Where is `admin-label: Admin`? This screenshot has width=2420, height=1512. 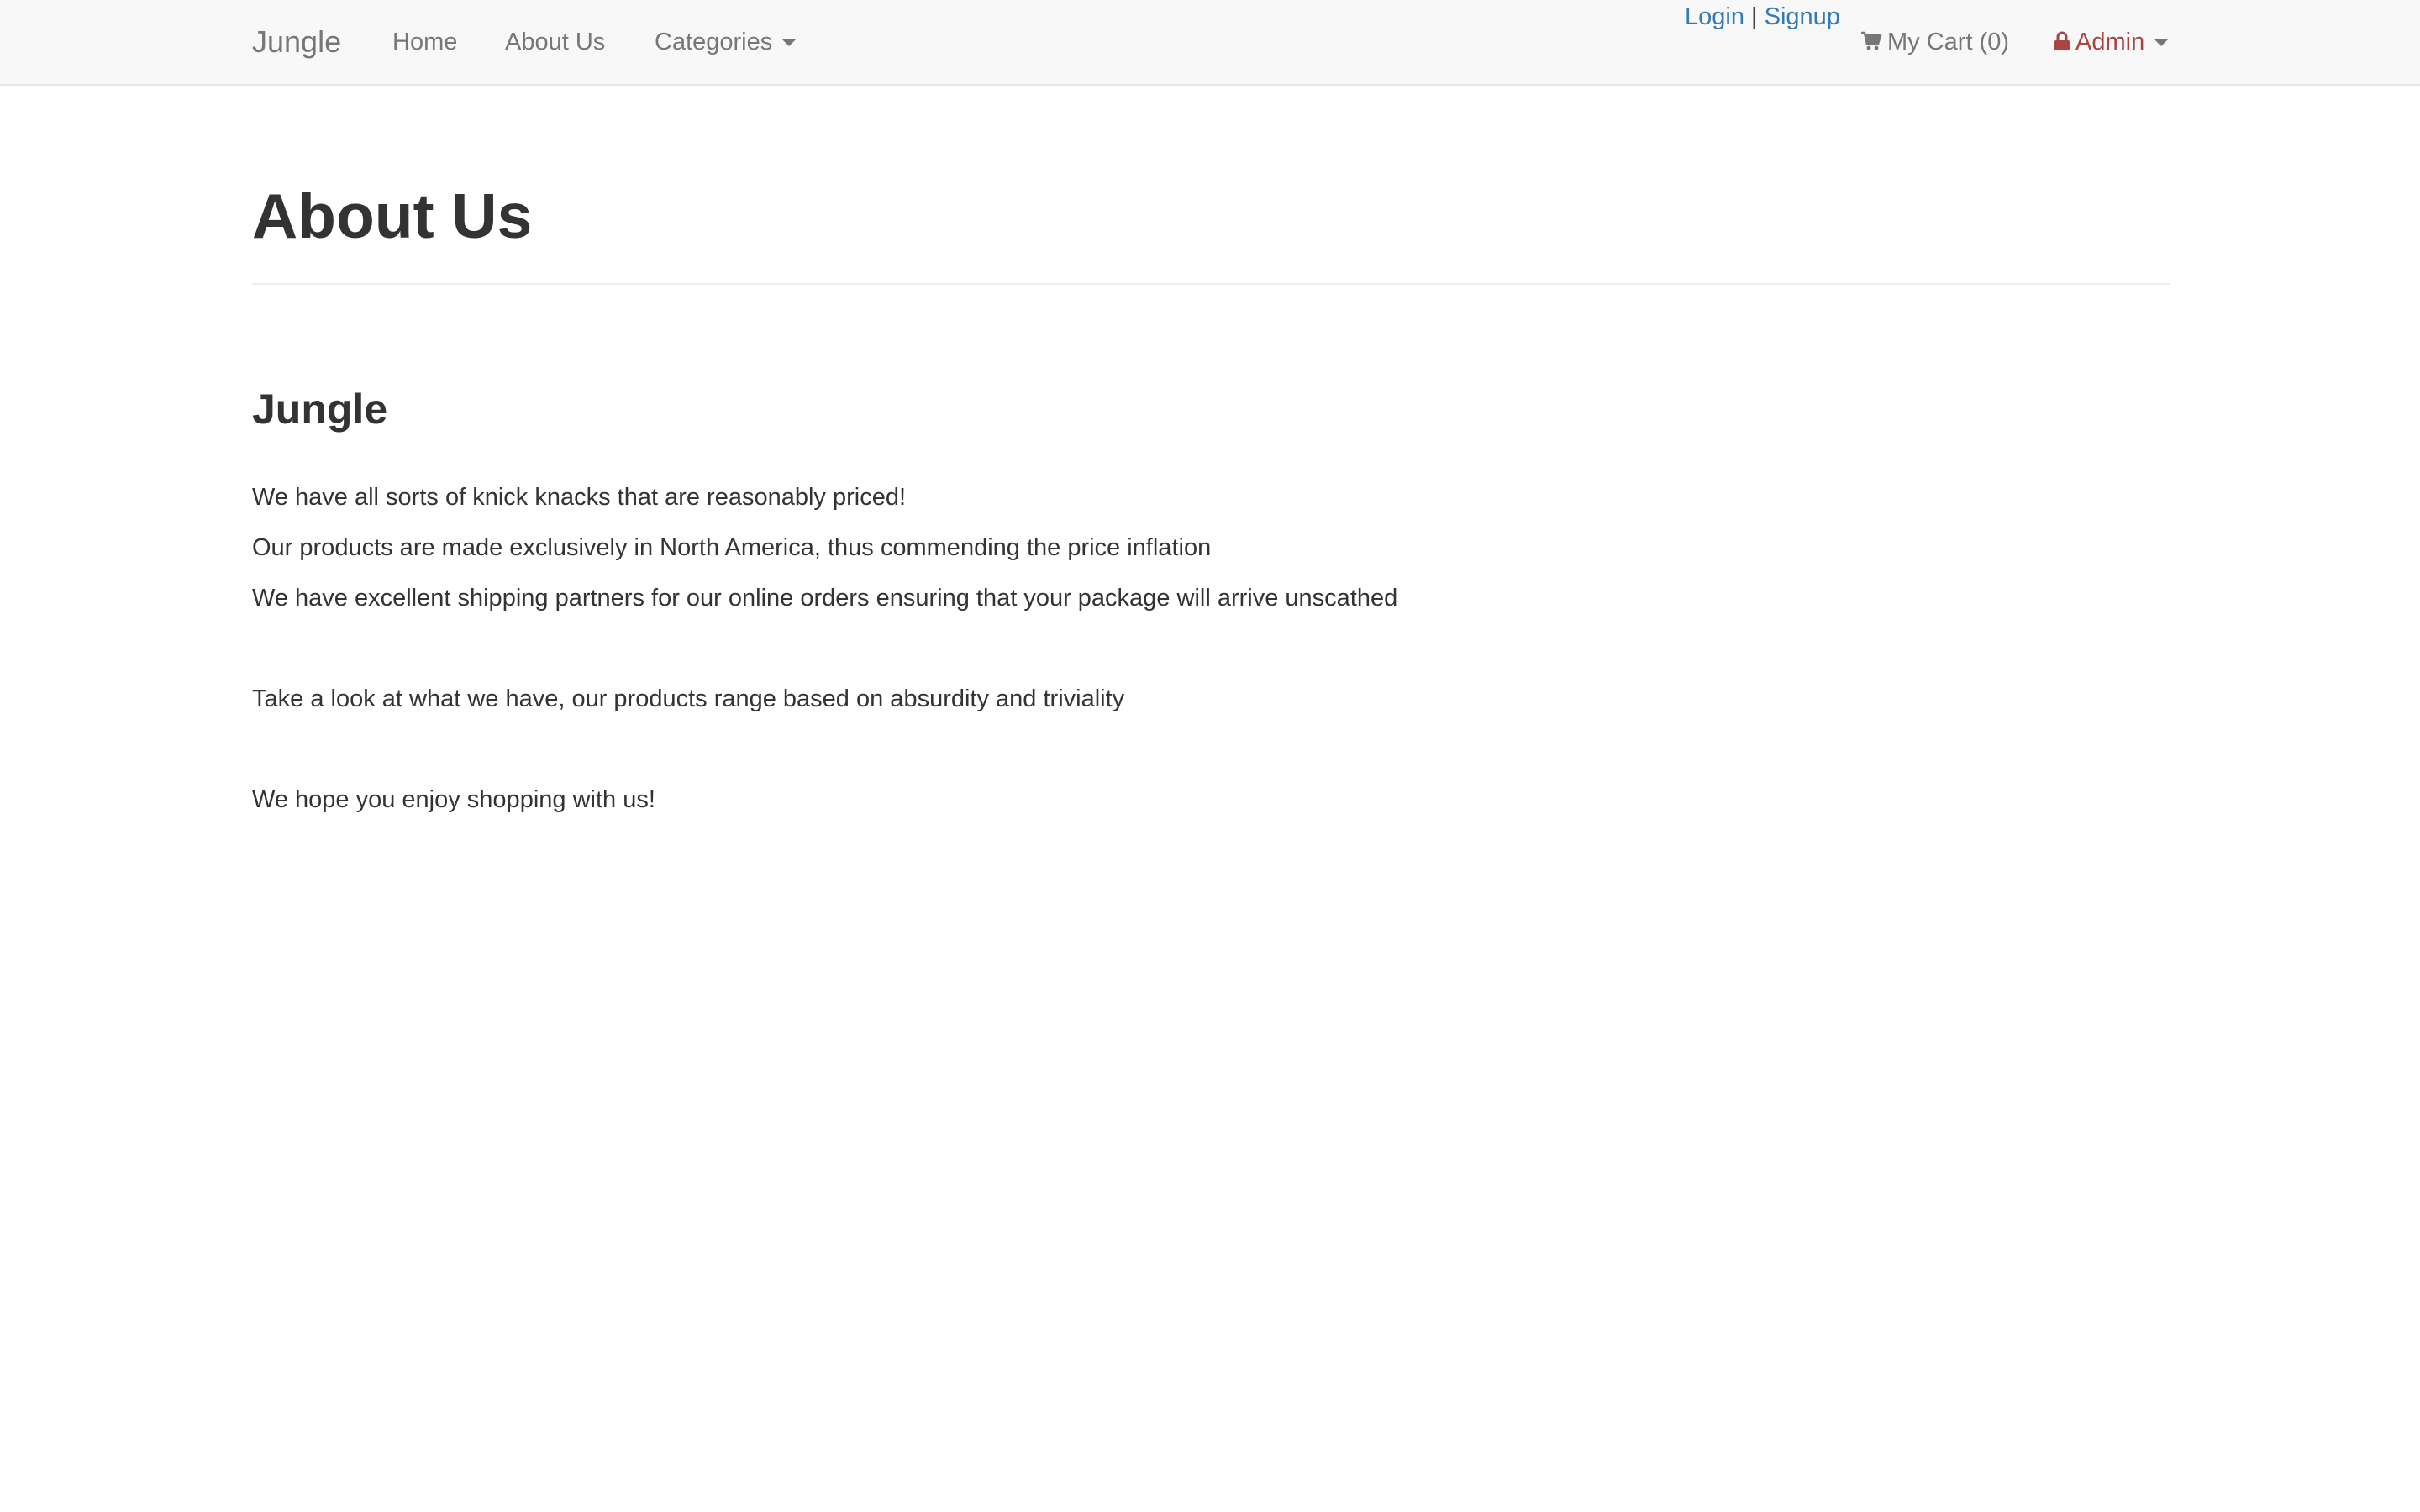
admin-label: Admin is located at coordinates (2110, 42).